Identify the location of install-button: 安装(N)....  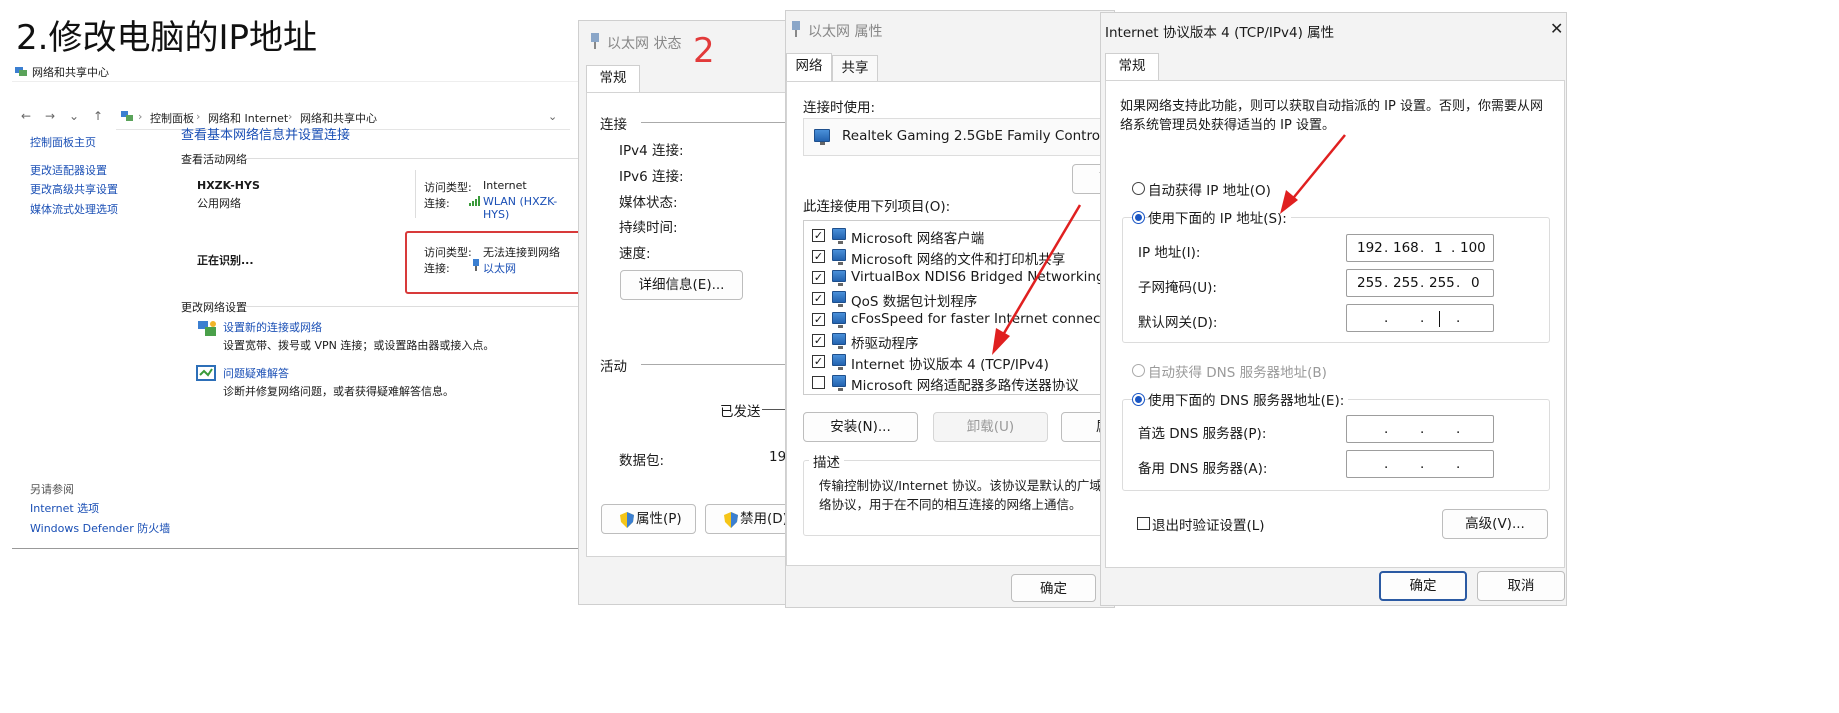
(860, 427).